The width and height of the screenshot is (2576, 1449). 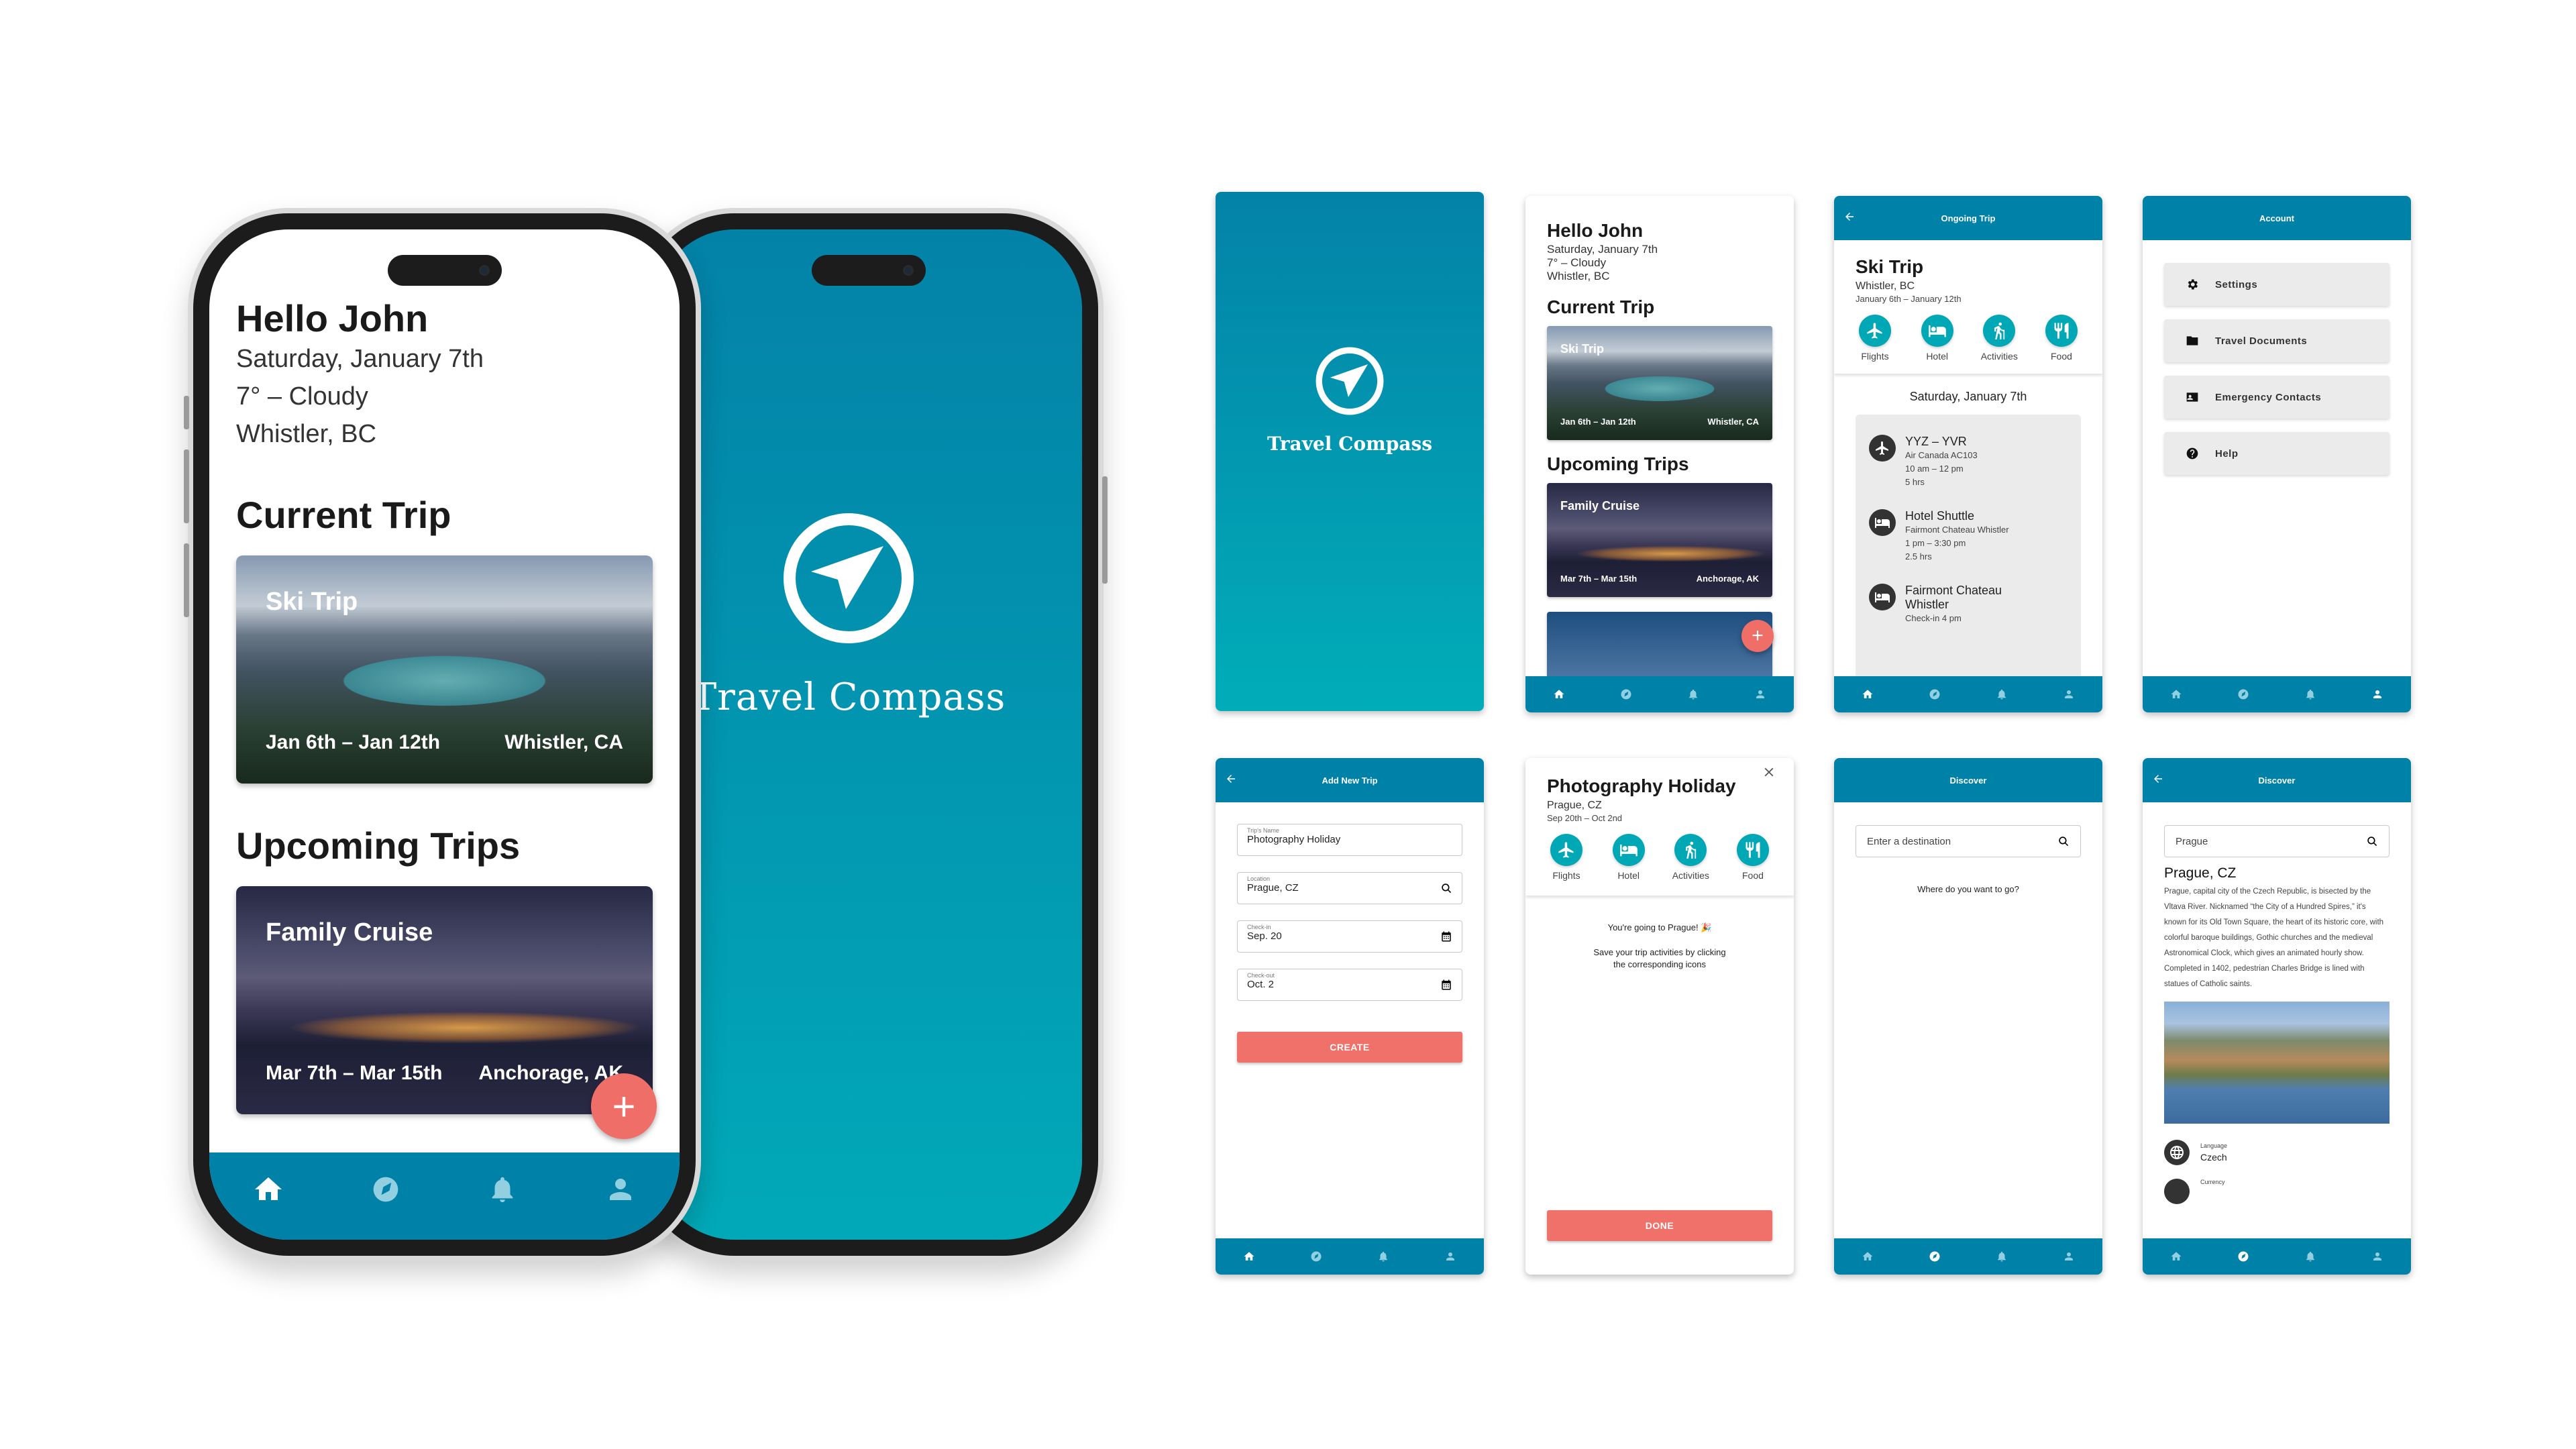 I want to click on app-bar: Add New Trip, so click(x=1350, y=780).